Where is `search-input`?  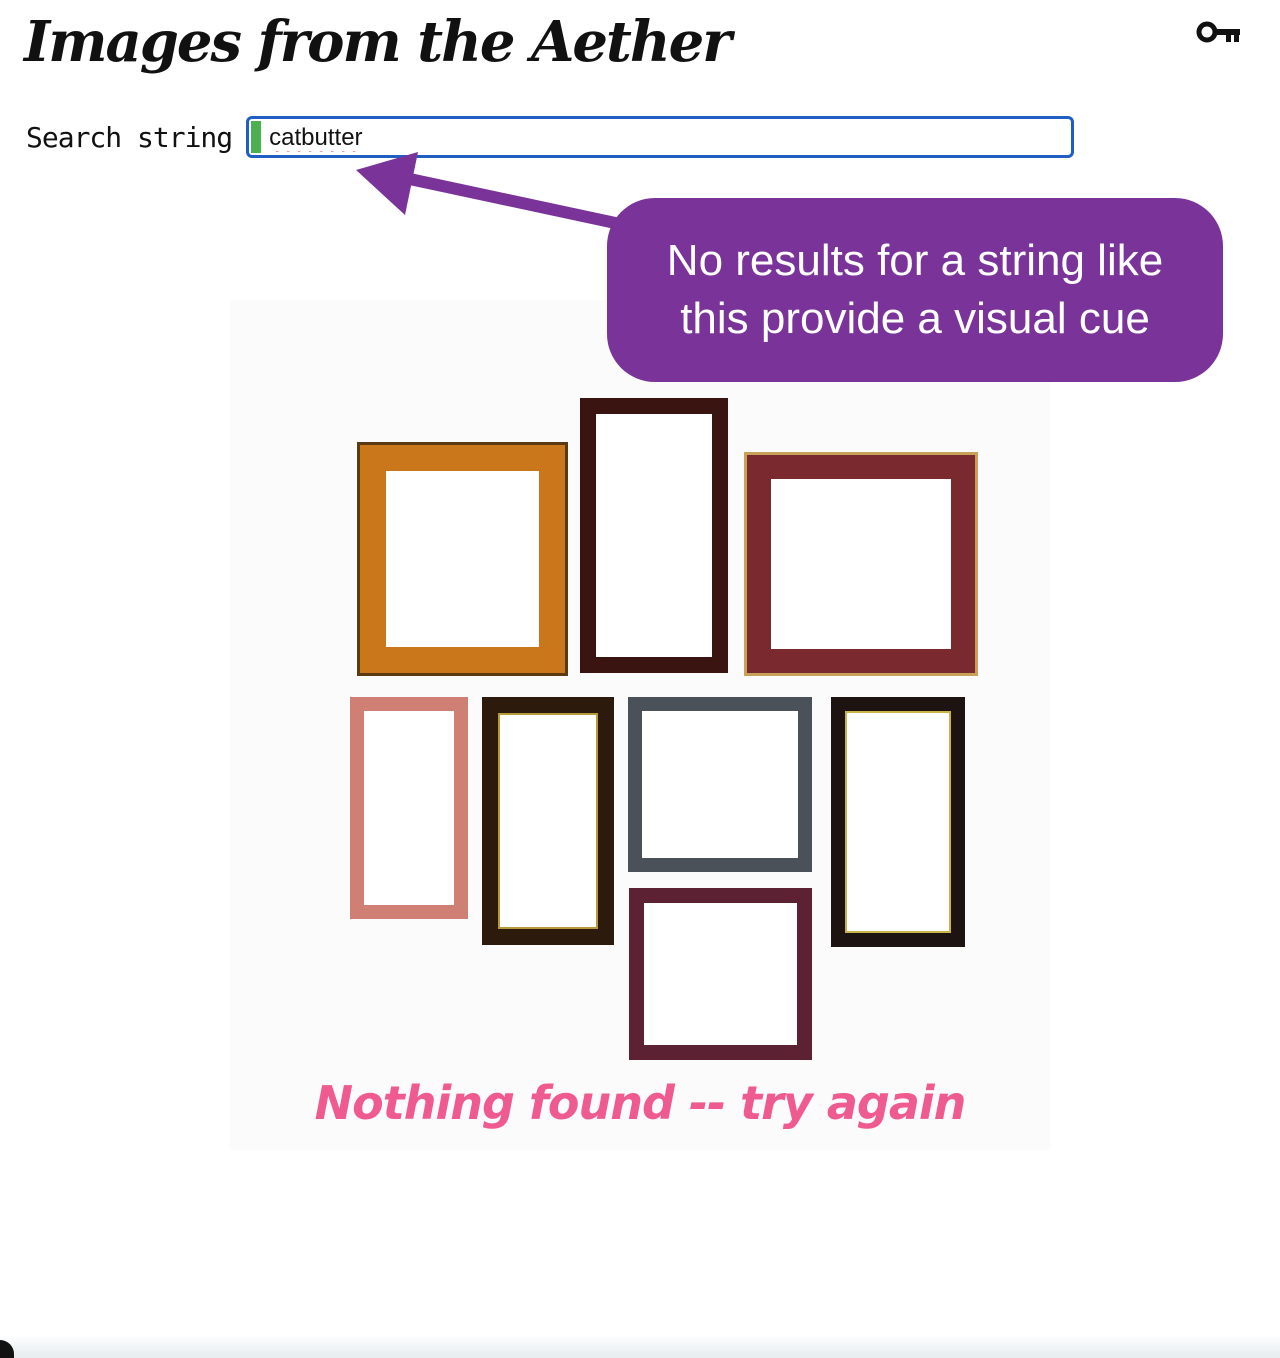
search-input is located at coordinates (664, 138).